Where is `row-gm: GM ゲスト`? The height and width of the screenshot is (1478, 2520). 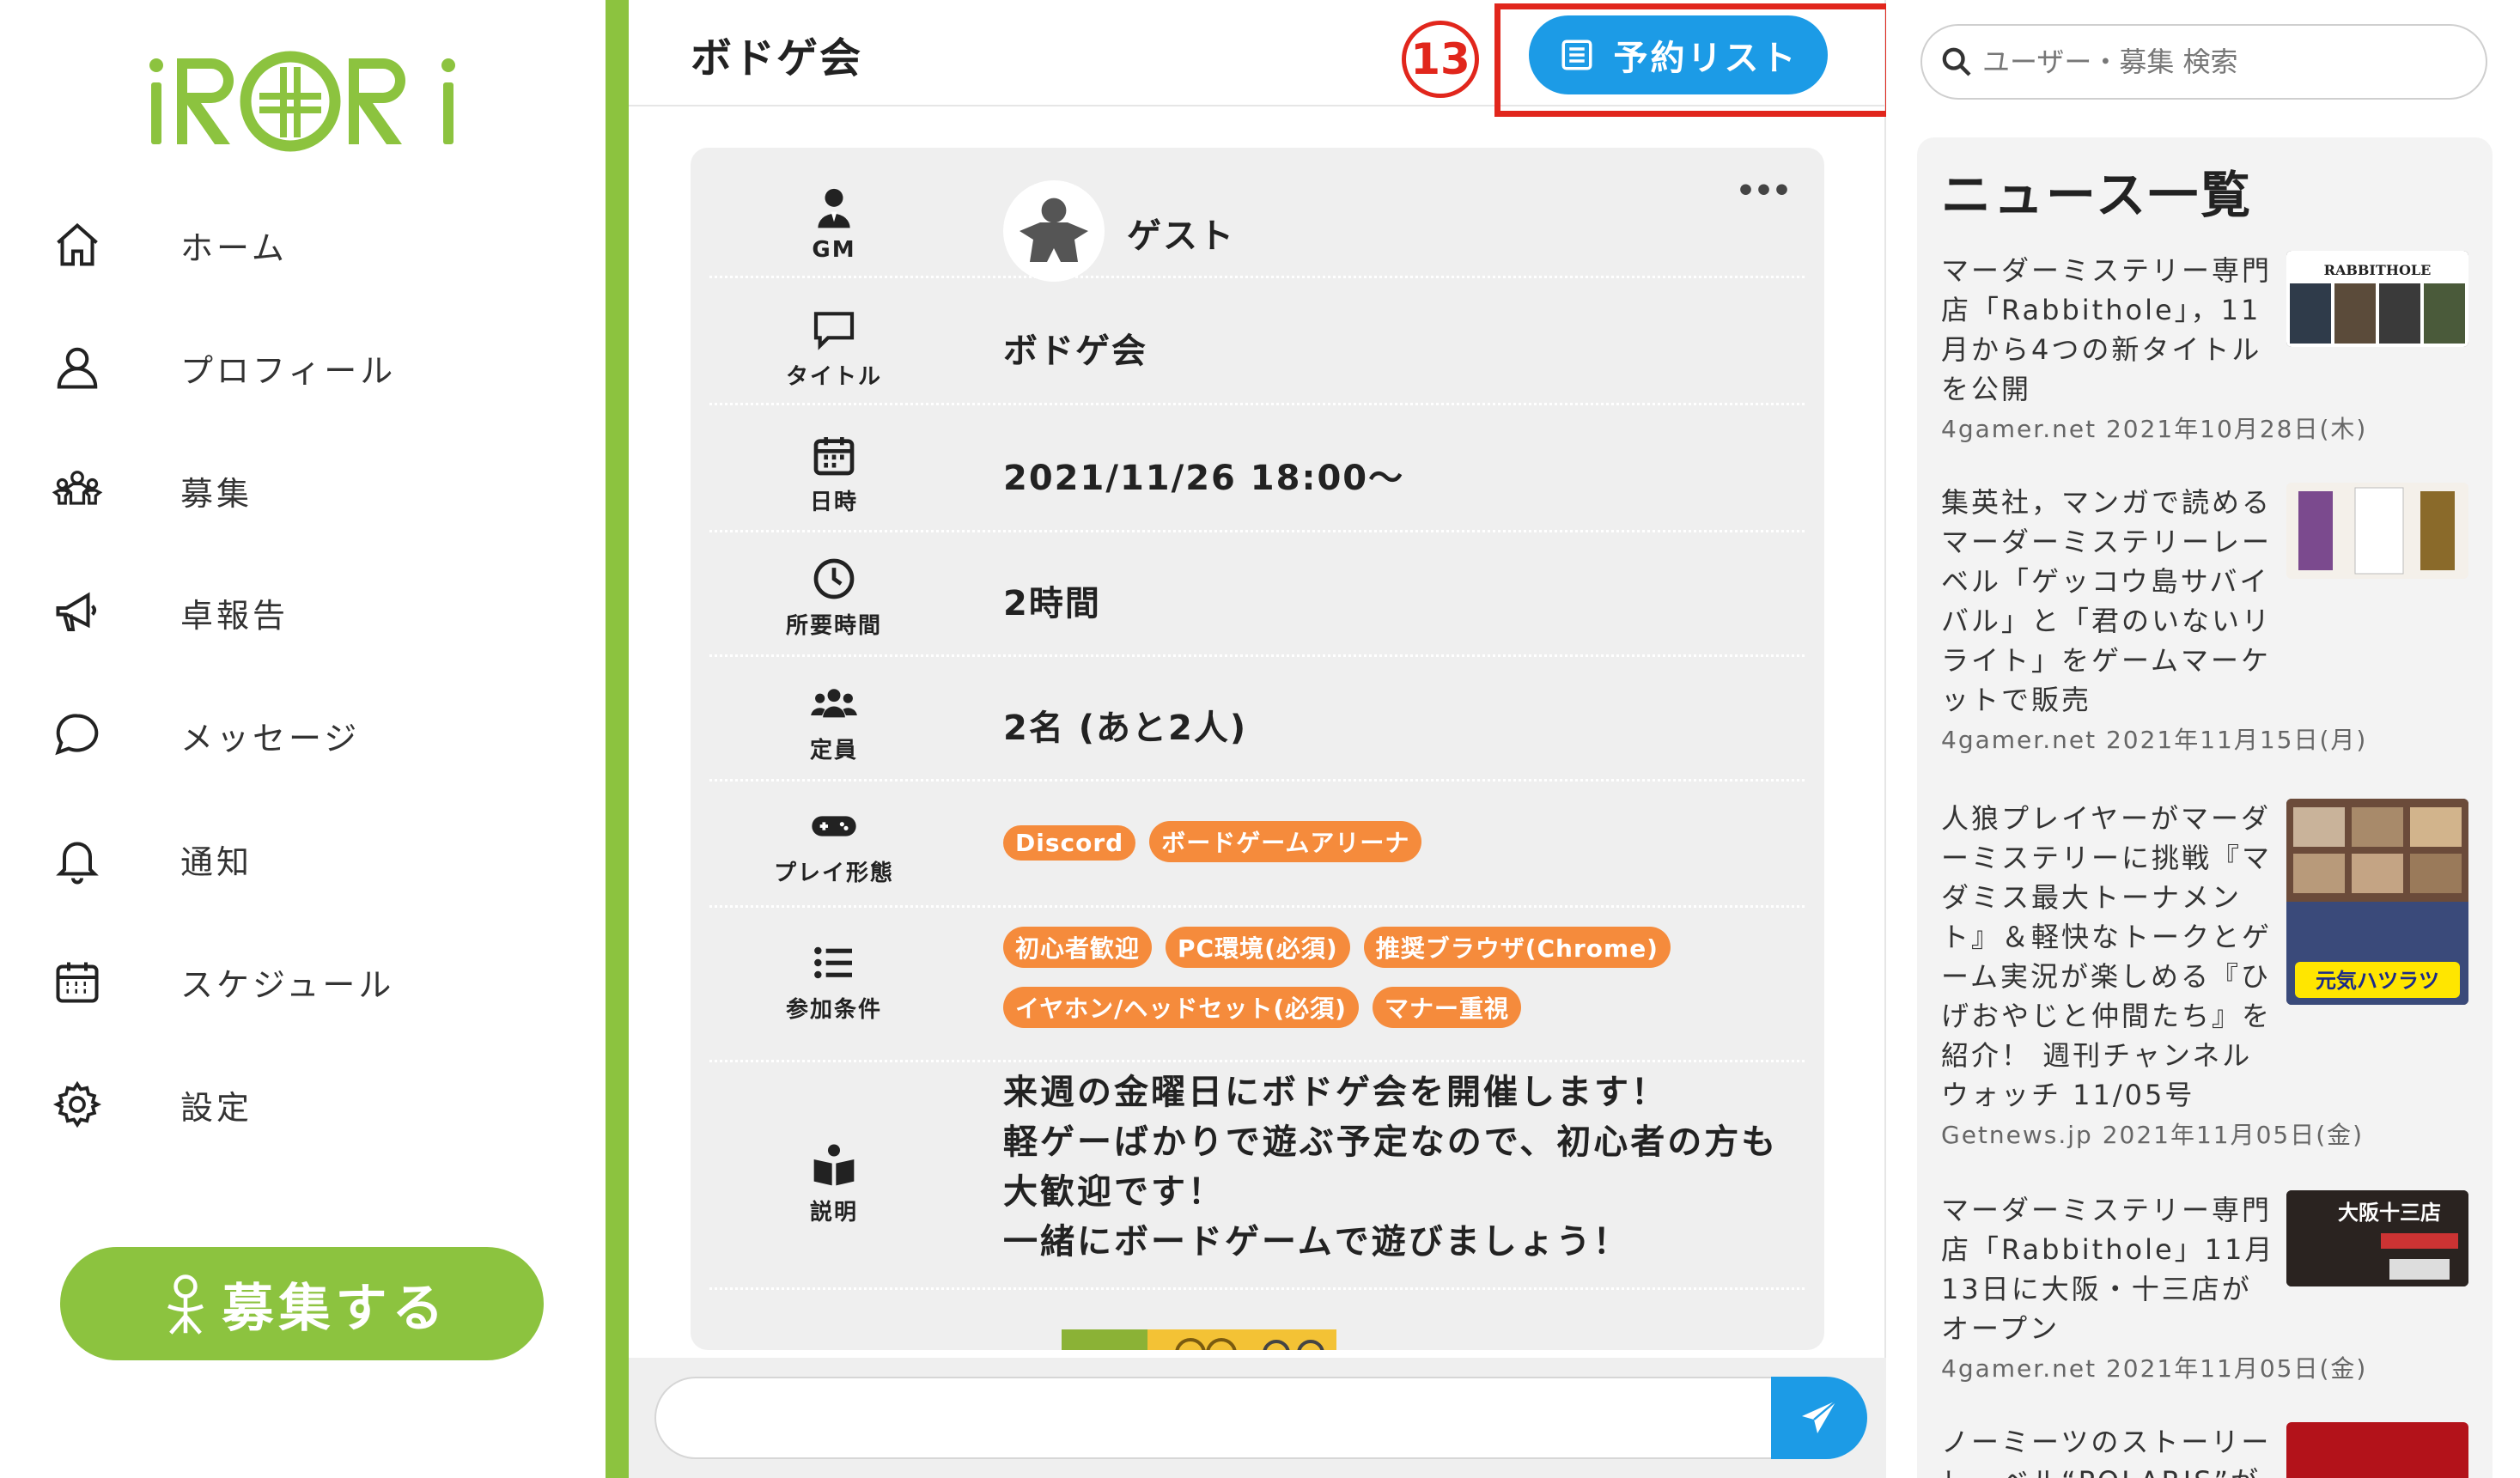
row-gm: GM ゲスト is located at coordinates (1257, 215).